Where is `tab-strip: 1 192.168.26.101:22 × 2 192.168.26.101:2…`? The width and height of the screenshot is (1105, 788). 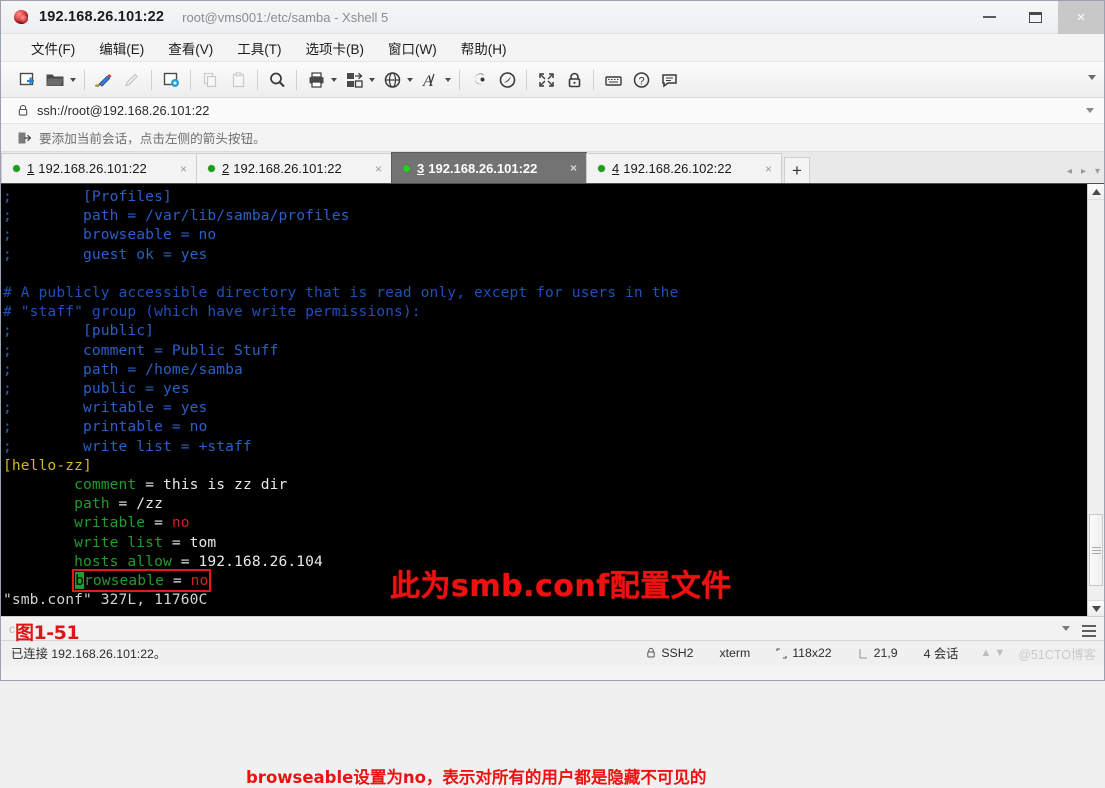 tab-strip: 1 192.168.26.101:22 × 2 192.168.26.101:2… is located at coordinates (552, 168).